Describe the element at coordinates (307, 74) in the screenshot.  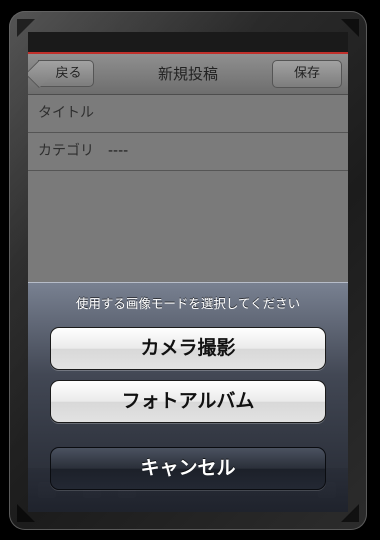
I see `save-button: 保存` at that location.